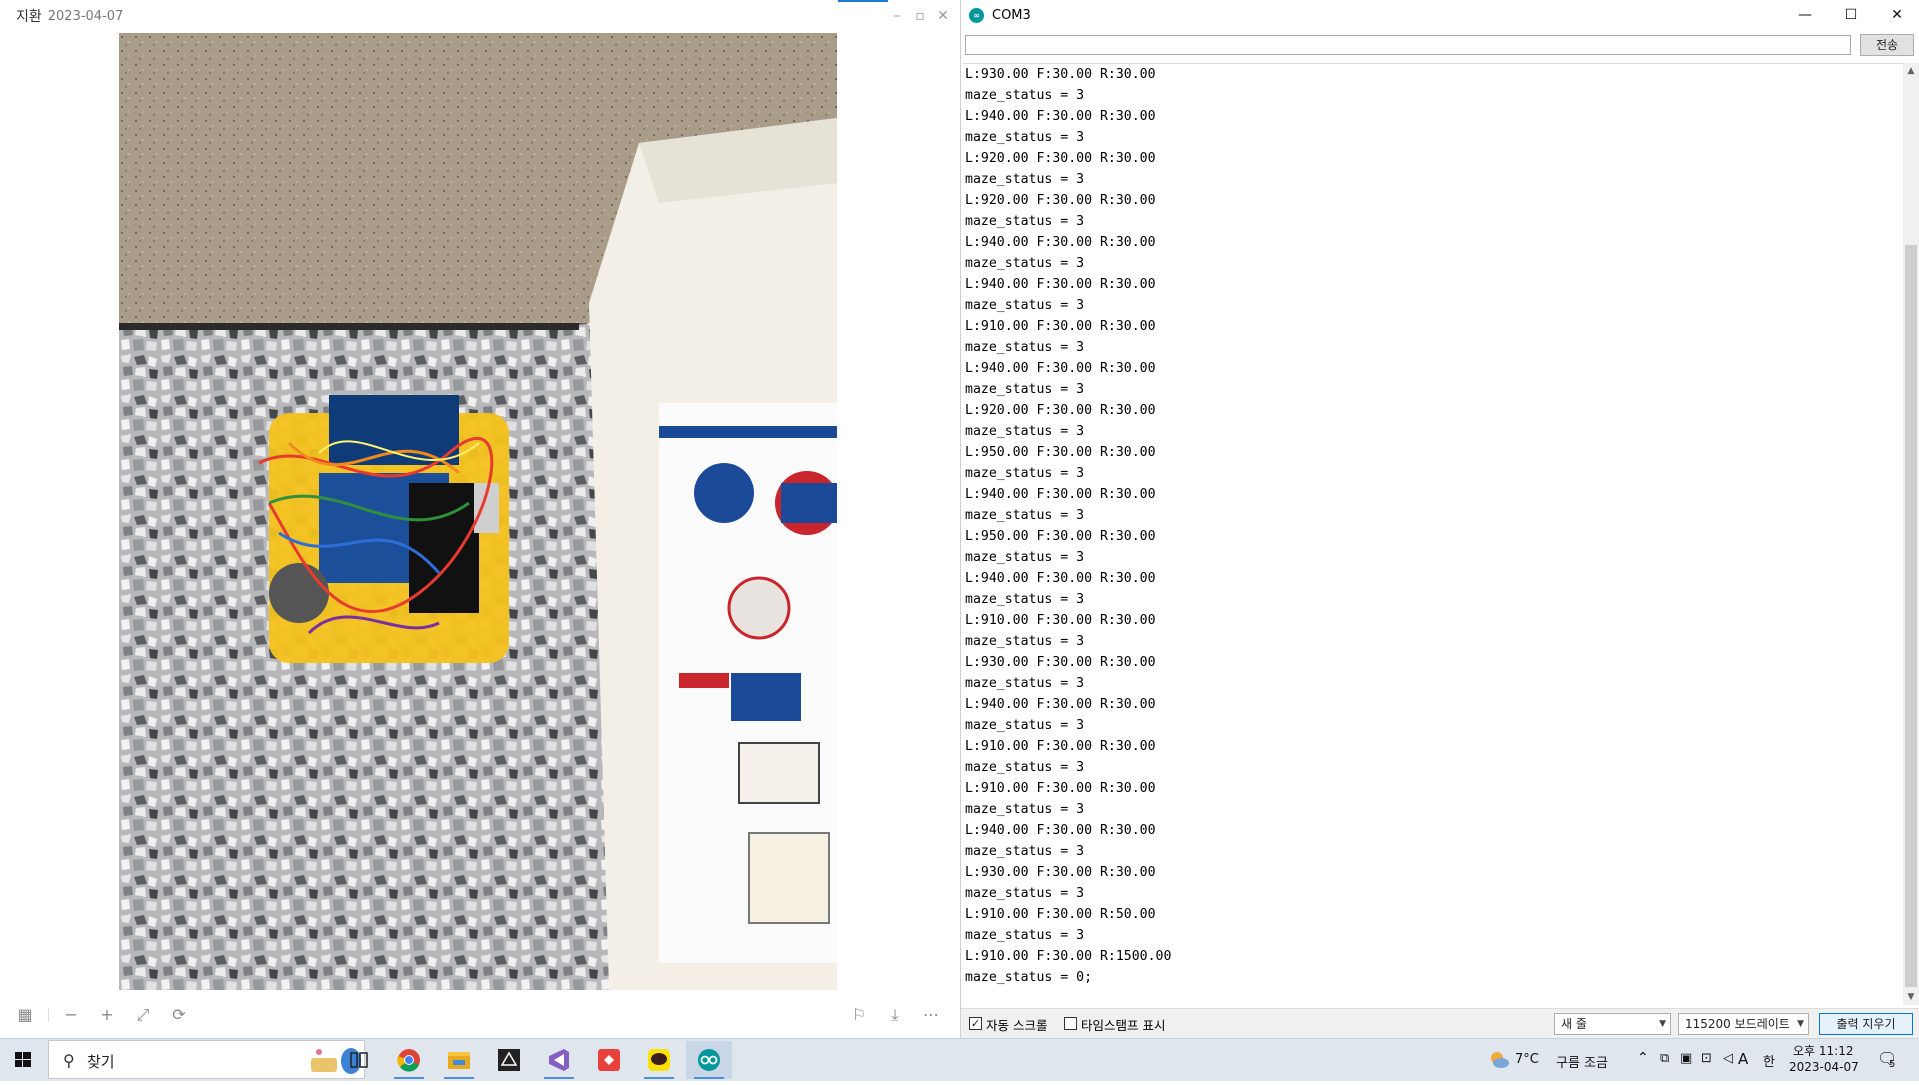 The height and width of the screenshot is (1085, 1919). What do you see at coordinates (1686, 1058) in the screenshot?
I see `display-icon: ▣` at bounding box center [1686, 1058].